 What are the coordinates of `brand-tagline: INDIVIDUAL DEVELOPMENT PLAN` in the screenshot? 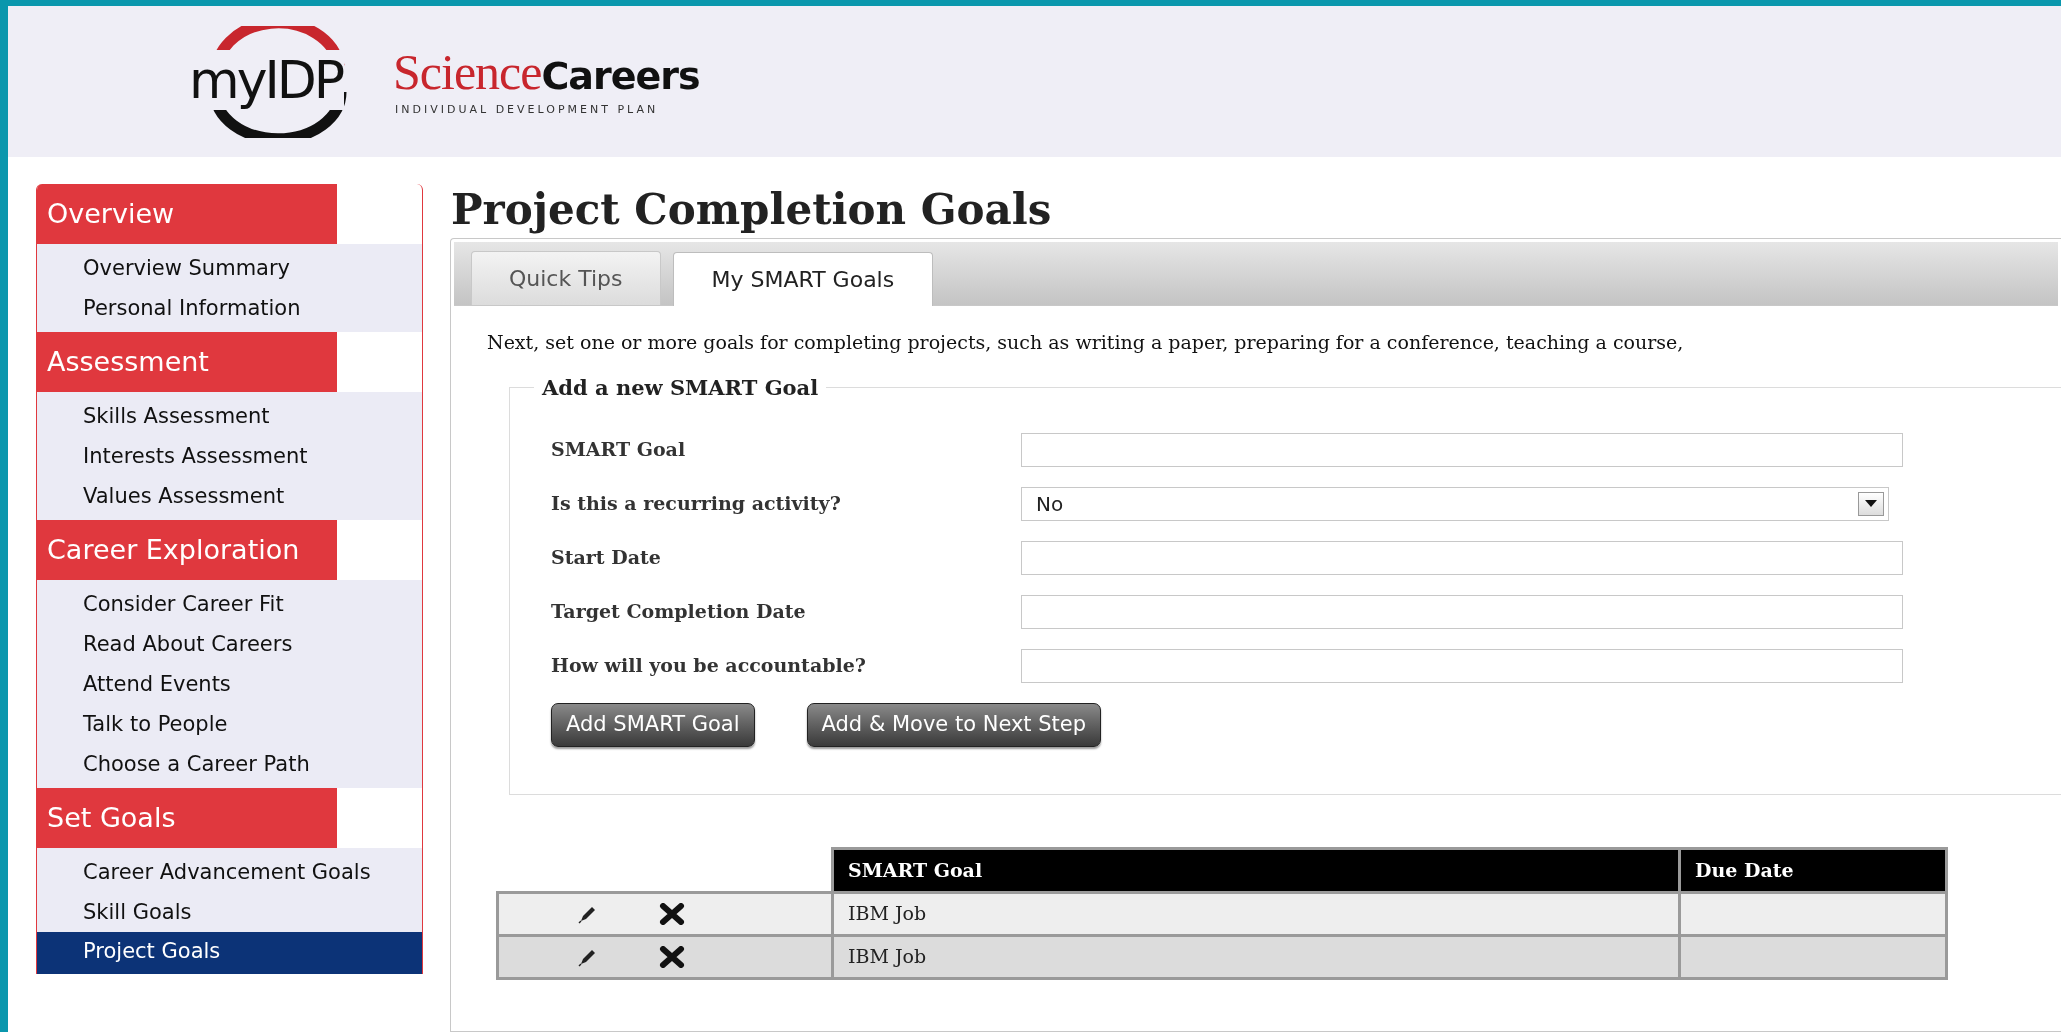 It's located at (527, 110).